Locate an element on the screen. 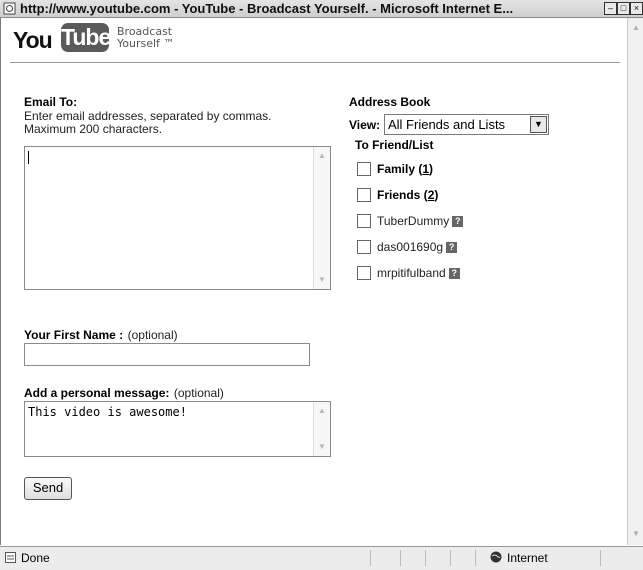 The image size is (643, 570). first-name-label: Your First Name : (optional) is located at coordinates (101, 335).